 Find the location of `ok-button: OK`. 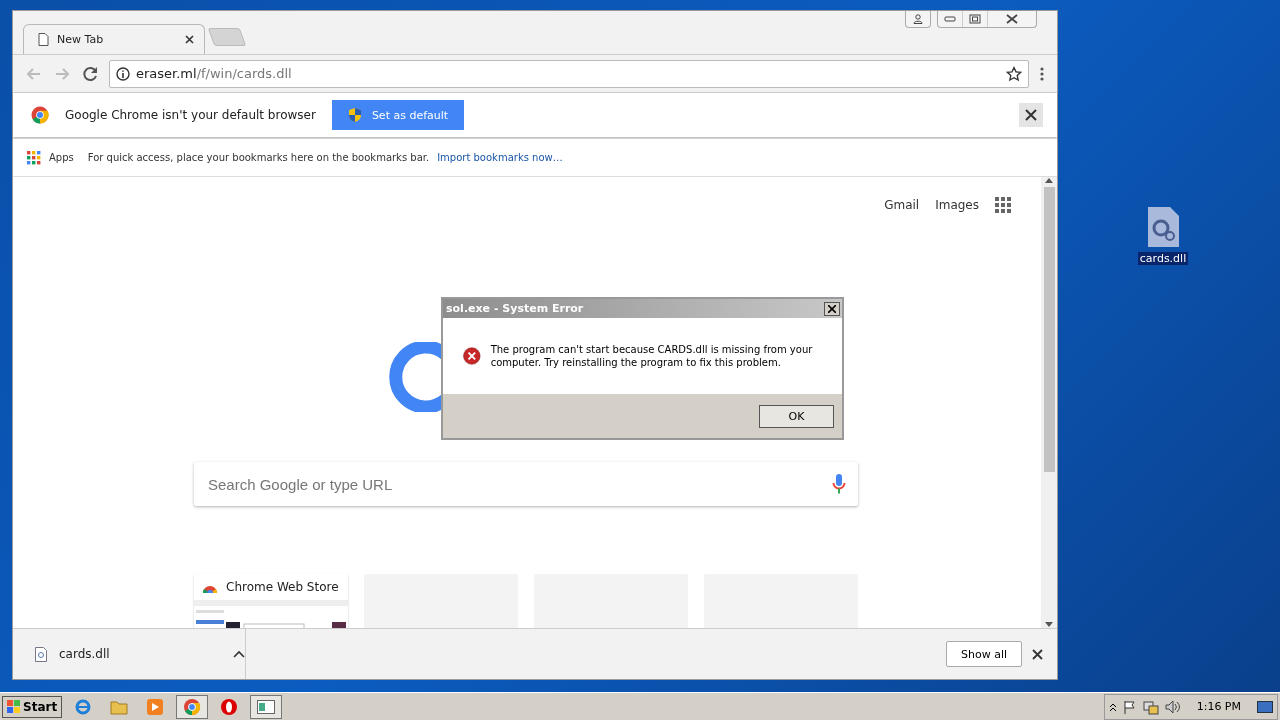

ok-button: OK is located at coordinates (796, 416).